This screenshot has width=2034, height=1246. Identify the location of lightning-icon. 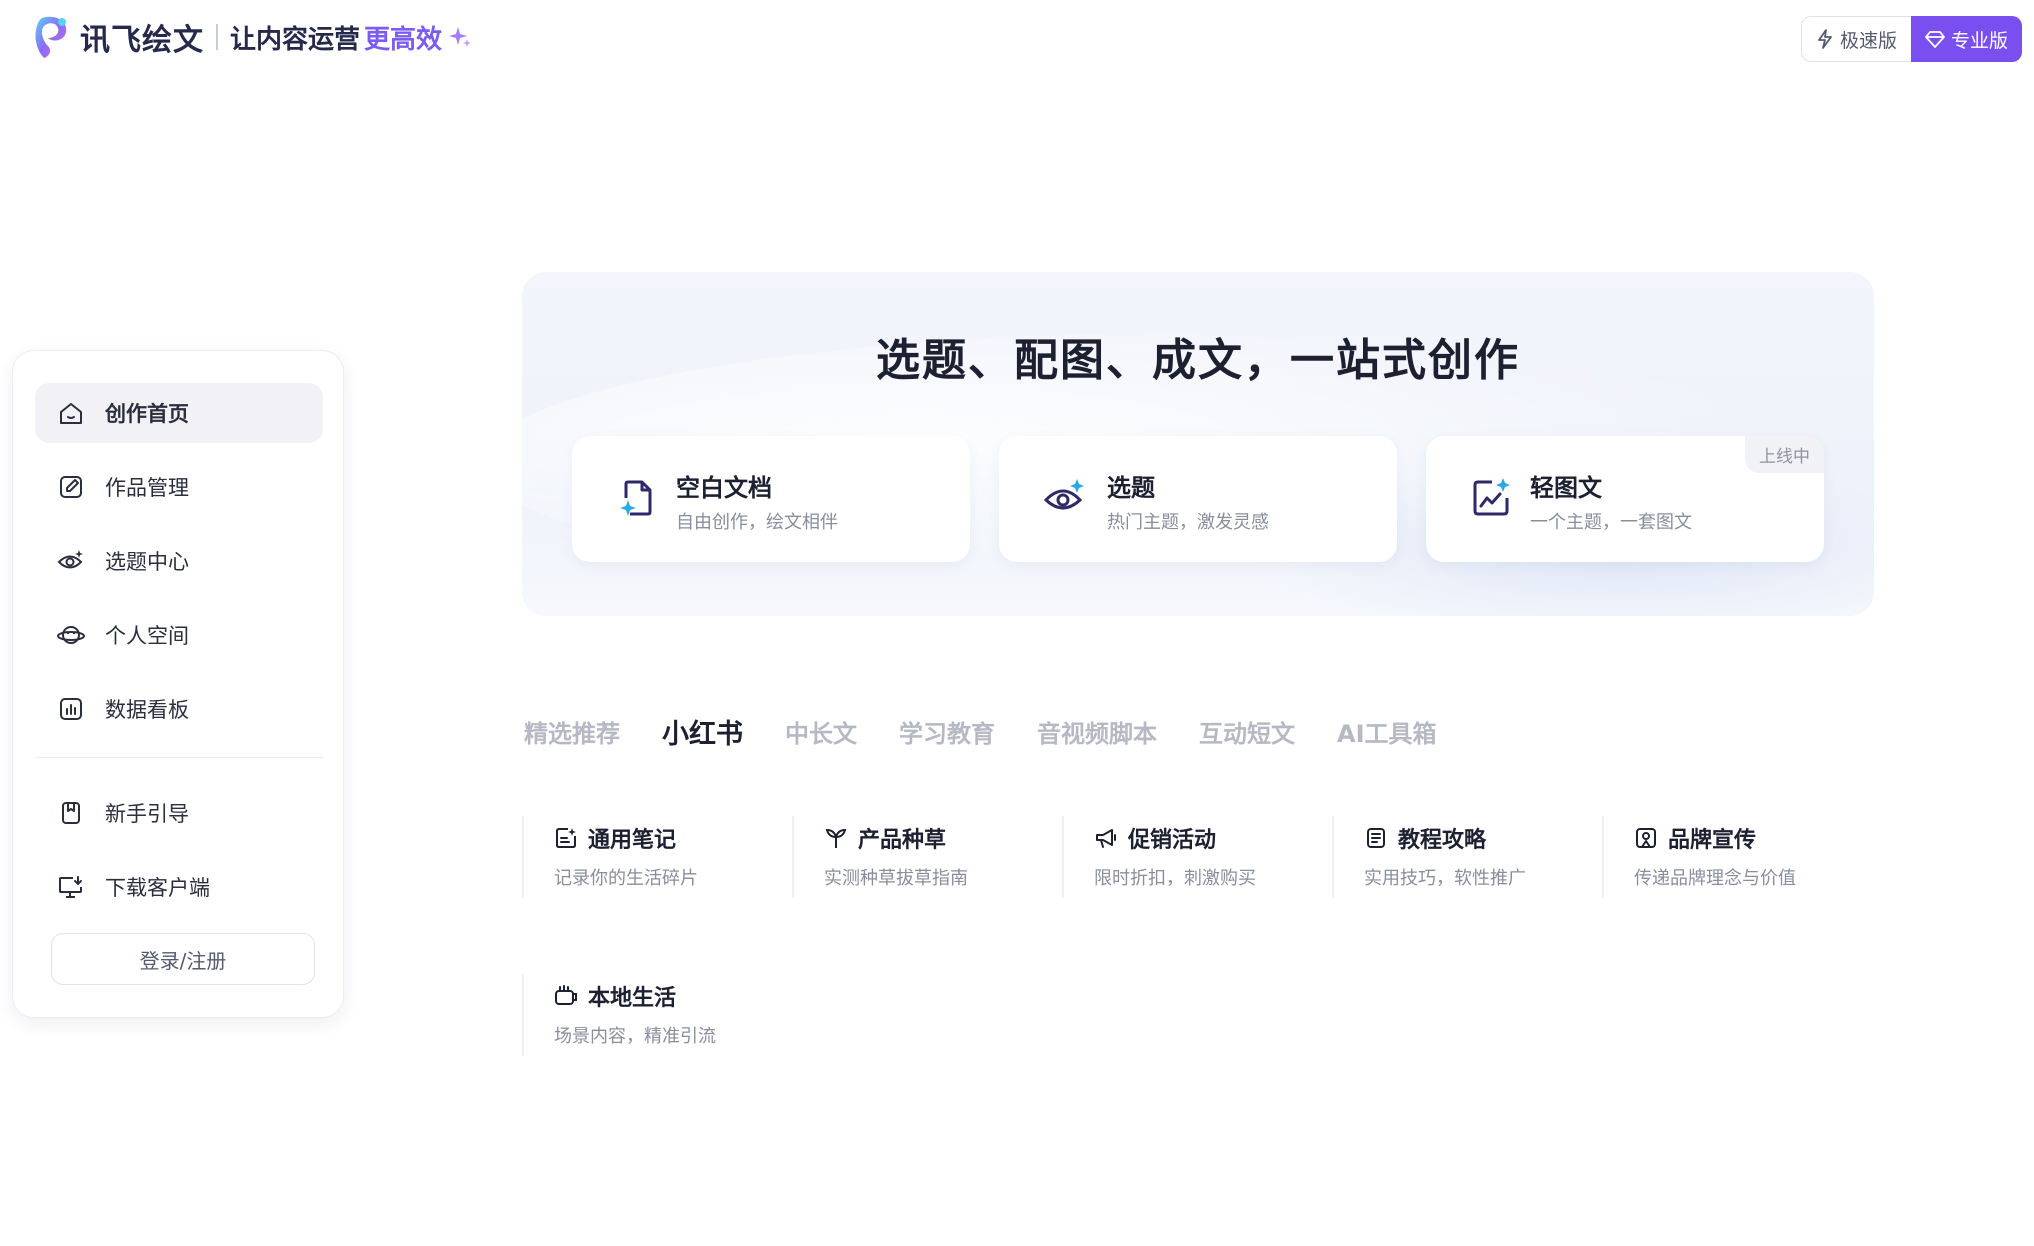
(1825, 39).